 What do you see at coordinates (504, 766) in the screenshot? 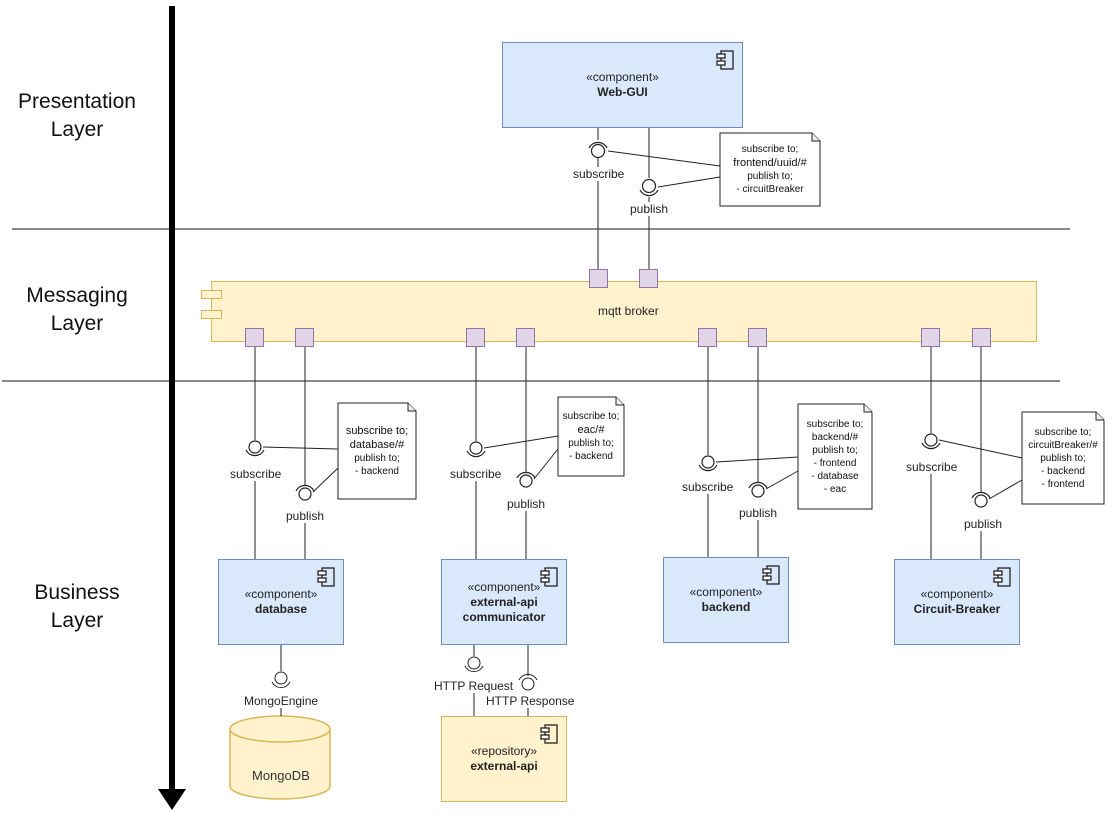
I see `component-name: external-api` at bounding box center [504, 766].